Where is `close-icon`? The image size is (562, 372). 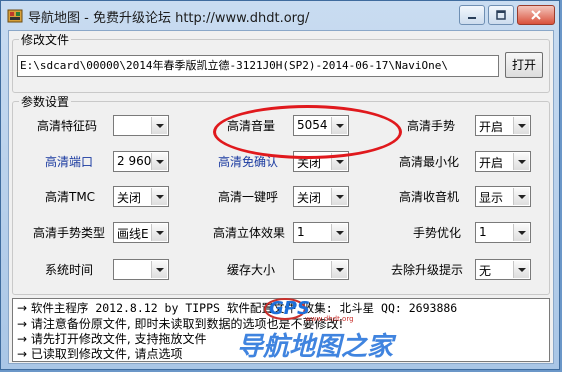 close-icon is located at coordinates (536, 15).